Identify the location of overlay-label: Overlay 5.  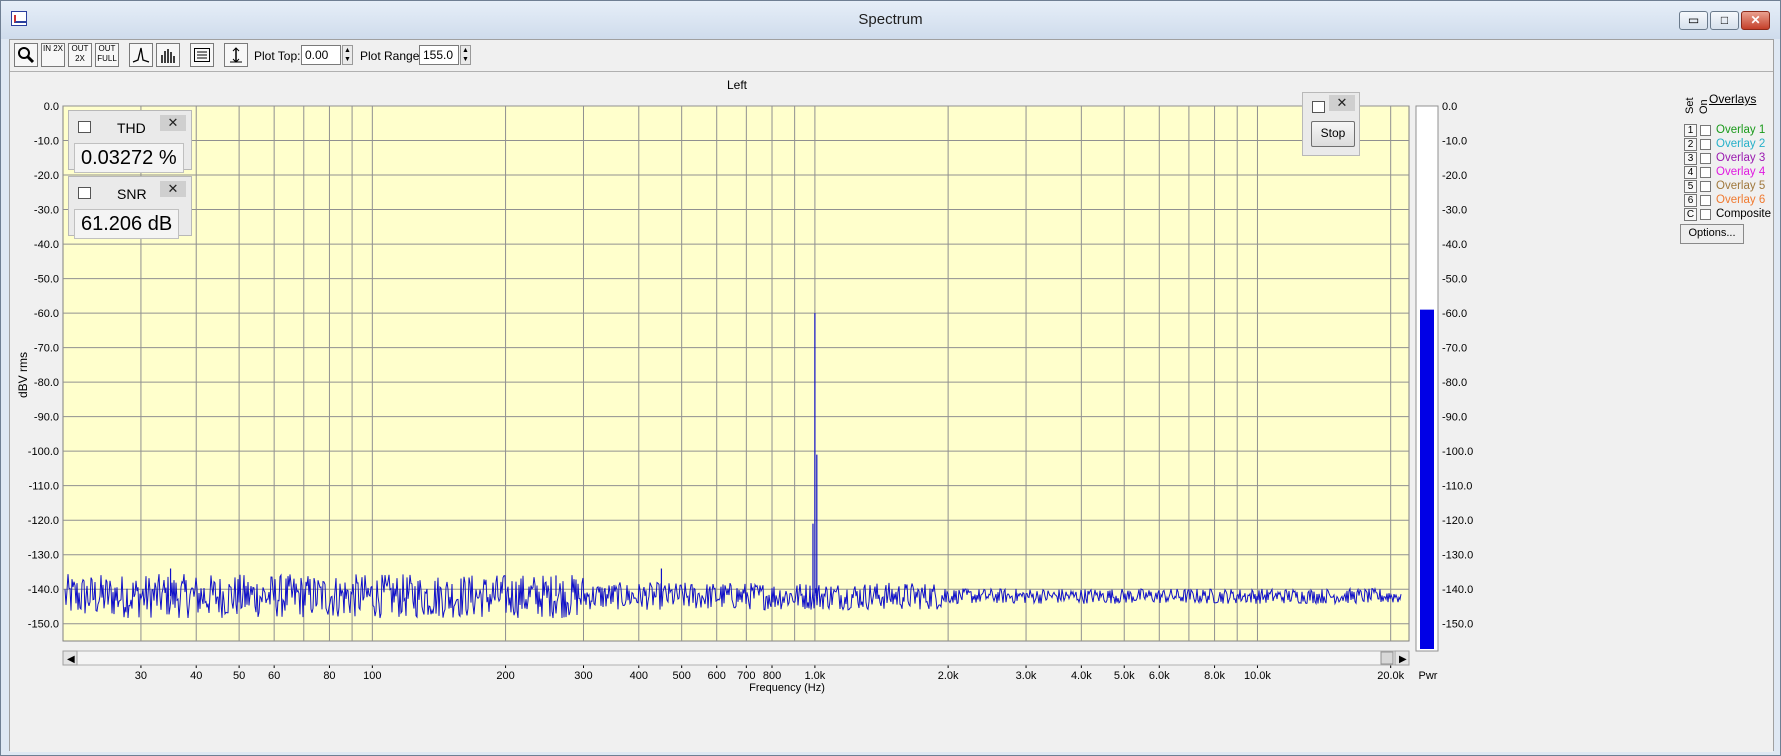
(1741, 186).